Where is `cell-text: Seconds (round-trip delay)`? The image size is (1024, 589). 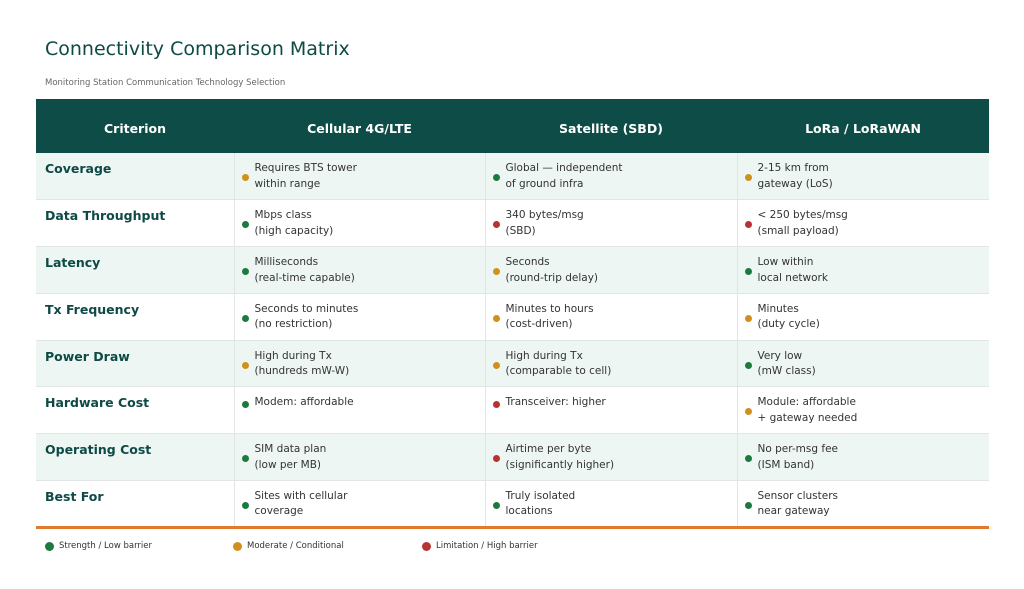
cell-text: Seconds (round-trip delay) is located at coordinates (552, 270).